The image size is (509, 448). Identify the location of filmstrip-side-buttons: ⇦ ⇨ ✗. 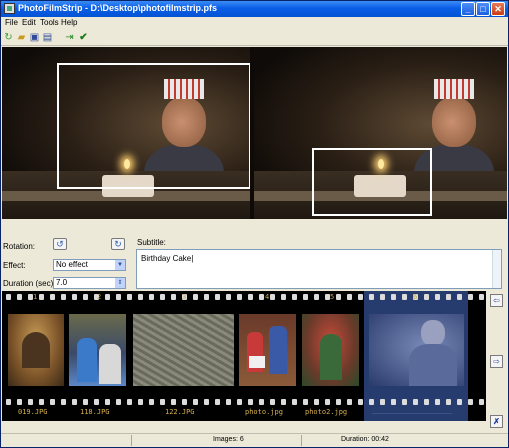
(497, 360).